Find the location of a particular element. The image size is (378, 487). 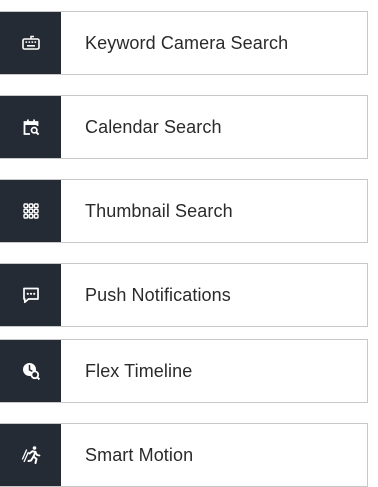

menu-item-smart-motion: Smart Motion is located at coordinates (184, 455).